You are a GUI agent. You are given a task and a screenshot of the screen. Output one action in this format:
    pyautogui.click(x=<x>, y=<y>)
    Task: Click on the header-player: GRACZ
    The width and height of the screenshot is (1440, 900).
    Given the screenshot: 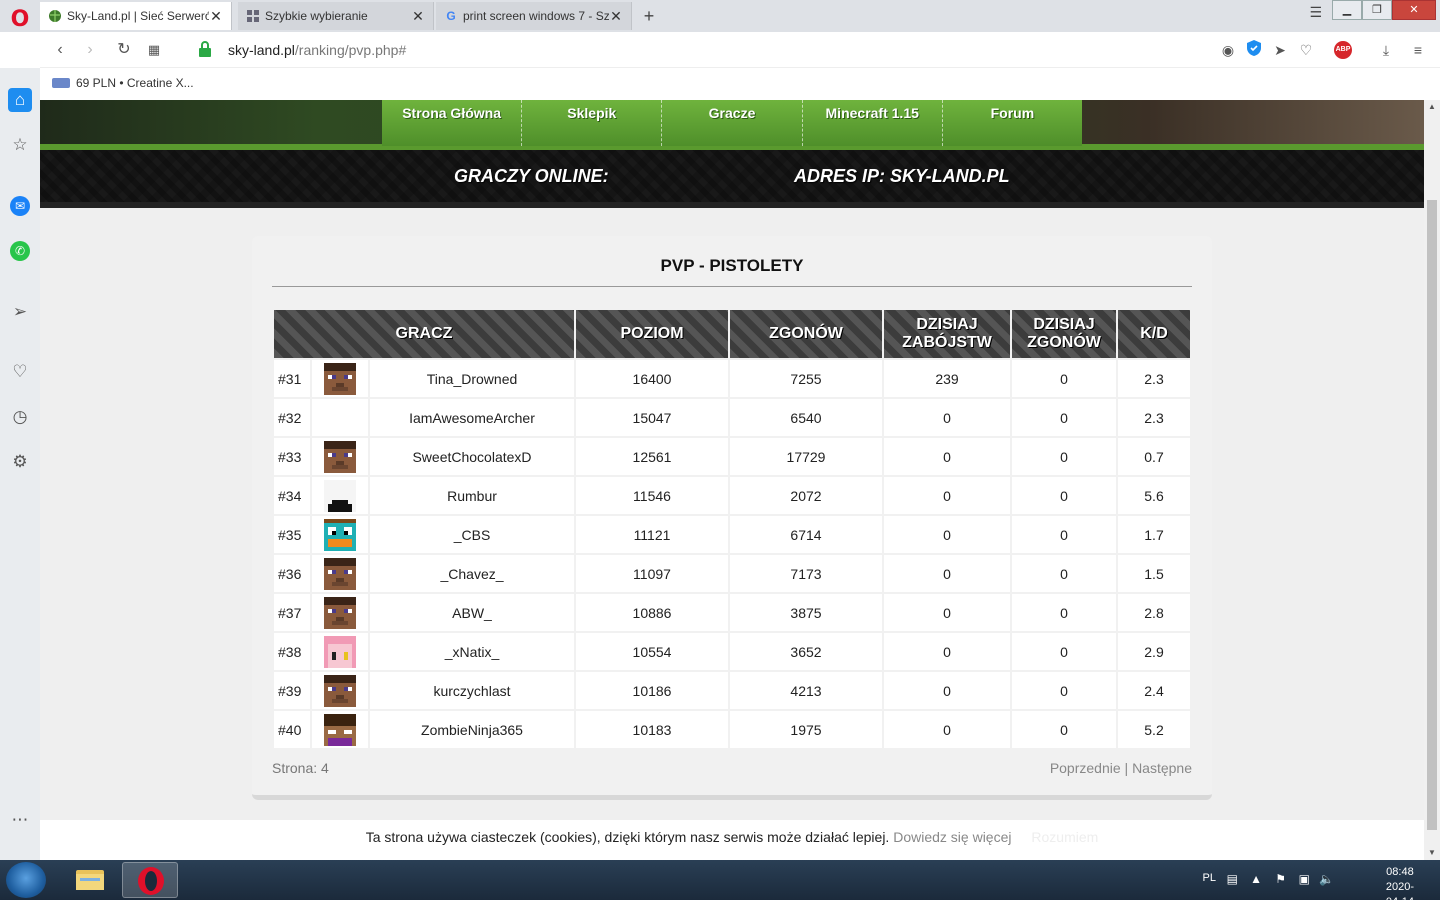 What is the action you would take?
    pyautogui.click(x=424, y=334)
    